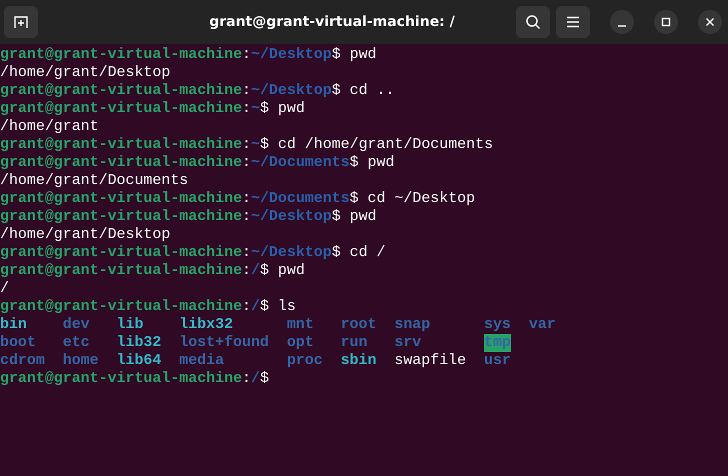 The image size is (728, 476). Describe the element at coordinates (300, 325) in the screenshot. I see `directory-name: mnt` at that location.